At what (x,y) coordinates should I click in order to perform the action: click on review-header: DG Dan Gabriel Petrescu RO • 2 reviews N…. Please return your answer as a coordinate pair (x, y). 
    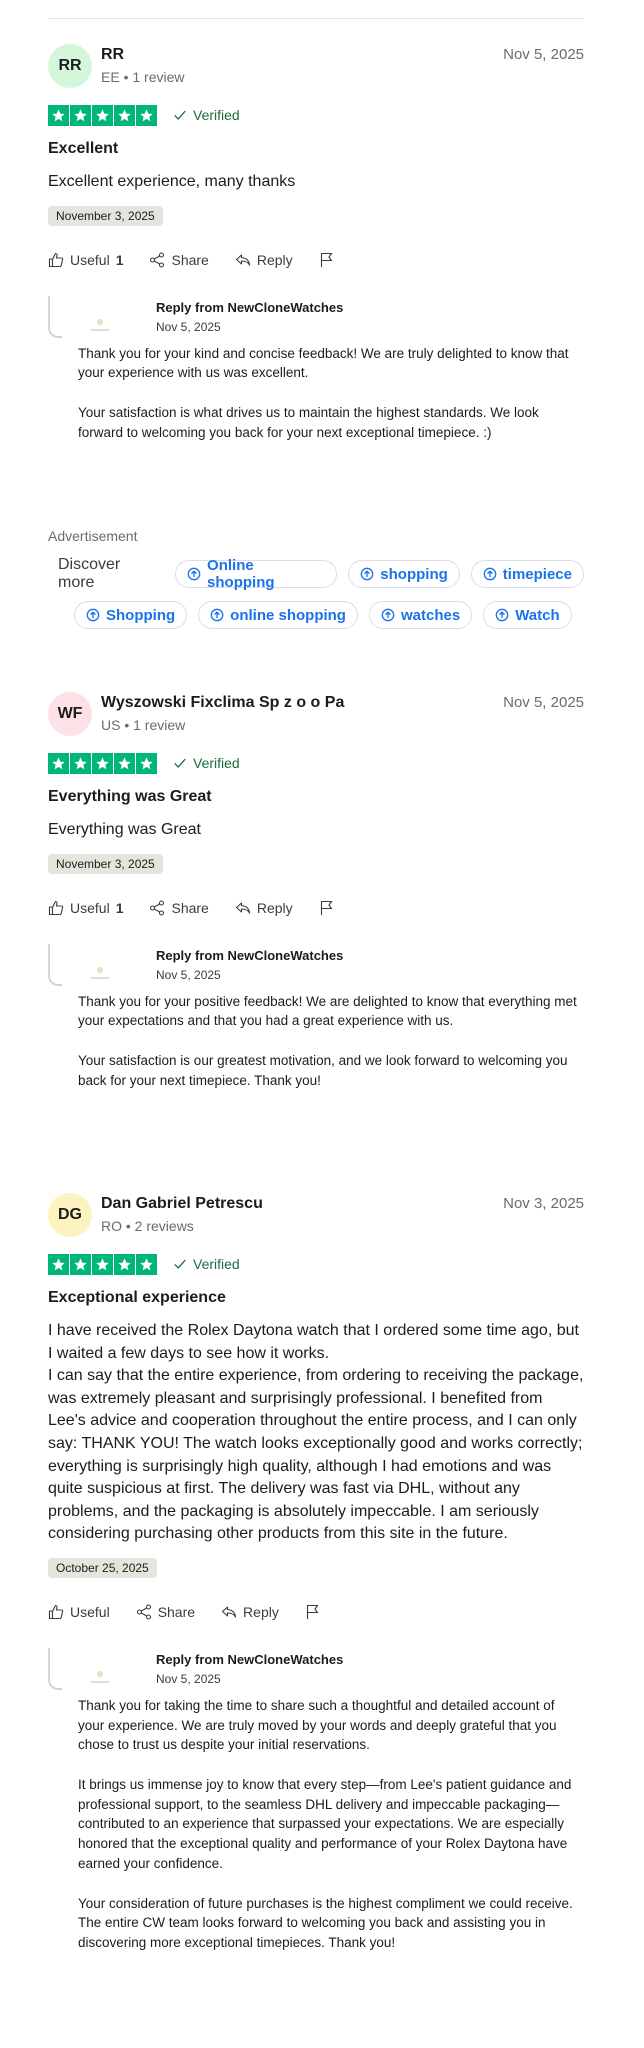
    Looking at the image, I should click on (316, 1217).